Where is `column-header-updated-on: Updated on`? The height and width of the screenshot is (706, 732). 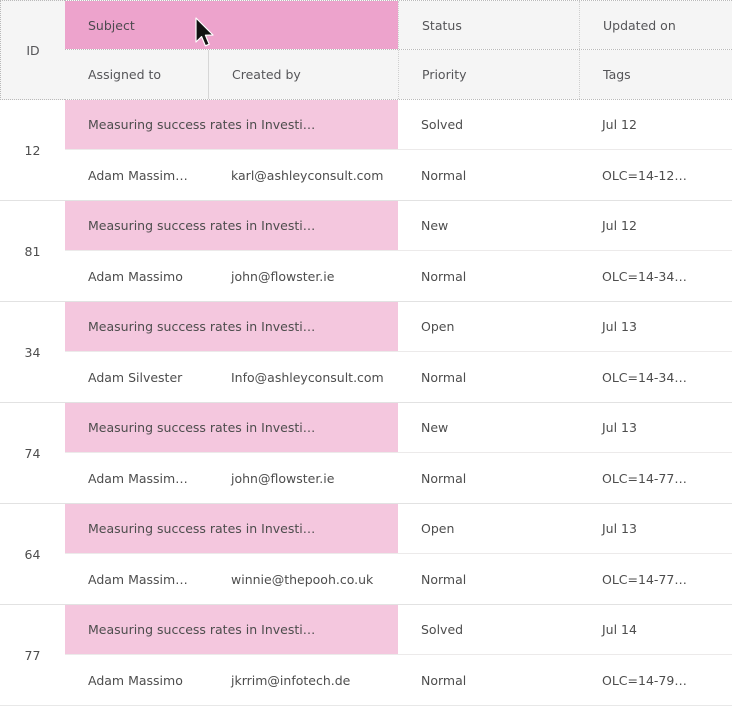
column-header-updated-on: Updated on is located at coordinates (655, 25).